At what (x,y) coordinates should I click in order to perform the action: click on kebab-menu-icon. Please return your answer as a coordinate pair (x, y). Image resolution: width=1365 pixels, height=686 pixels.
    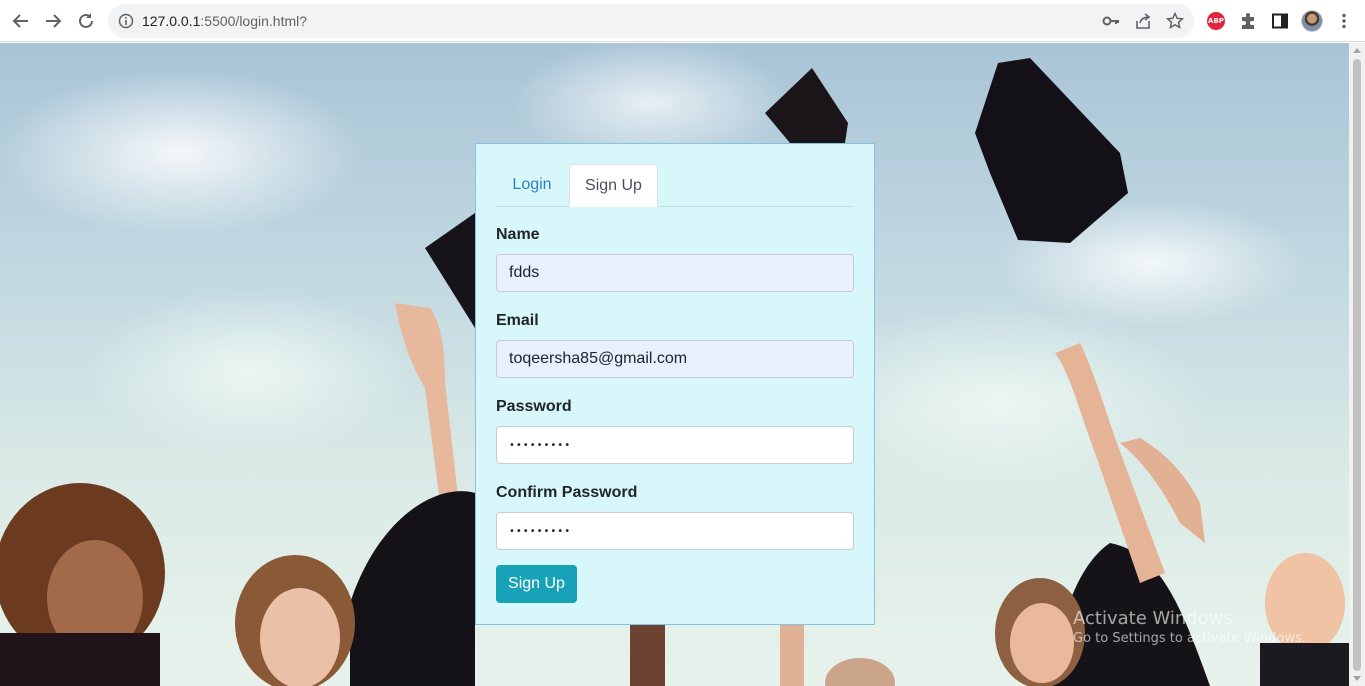
    Looking at the image, I should click on (1344, 21).